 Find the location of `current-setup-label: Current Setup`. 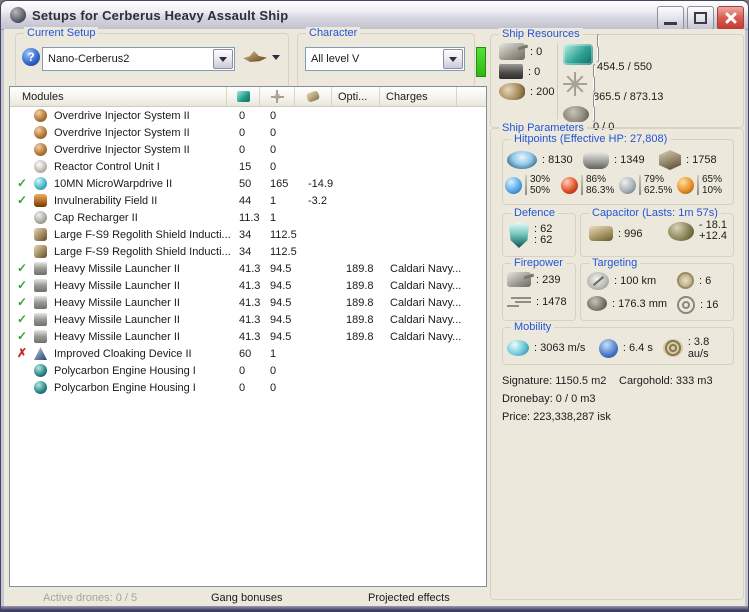

current-setup-label: Current Setup is located at coordinates (61, 33).